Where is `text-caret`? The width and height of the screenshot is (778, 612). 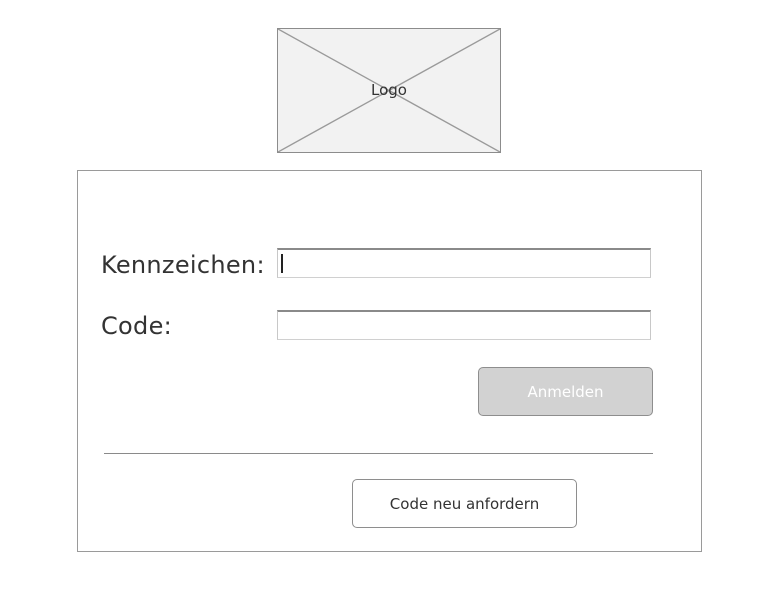
text-caret is located at coordinates (282, 263).